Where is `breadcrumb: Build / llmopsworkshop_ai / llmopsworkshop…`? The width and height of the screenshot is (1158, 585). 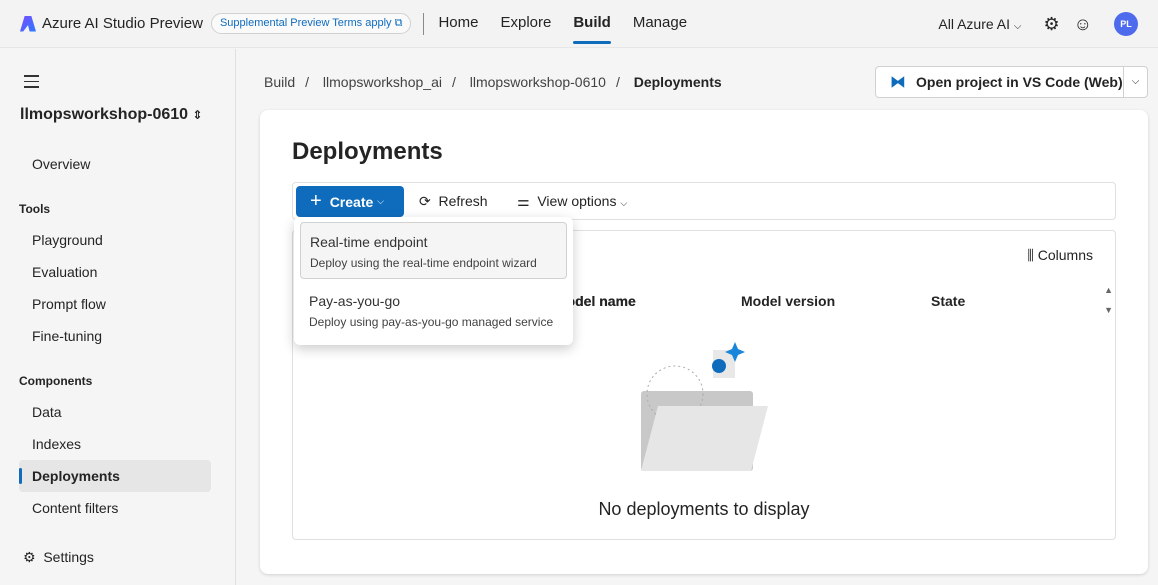
breadcrumb: Build / llmopsworkshop_ai / llmopsworkshop… is located at coordinates (493, 82).